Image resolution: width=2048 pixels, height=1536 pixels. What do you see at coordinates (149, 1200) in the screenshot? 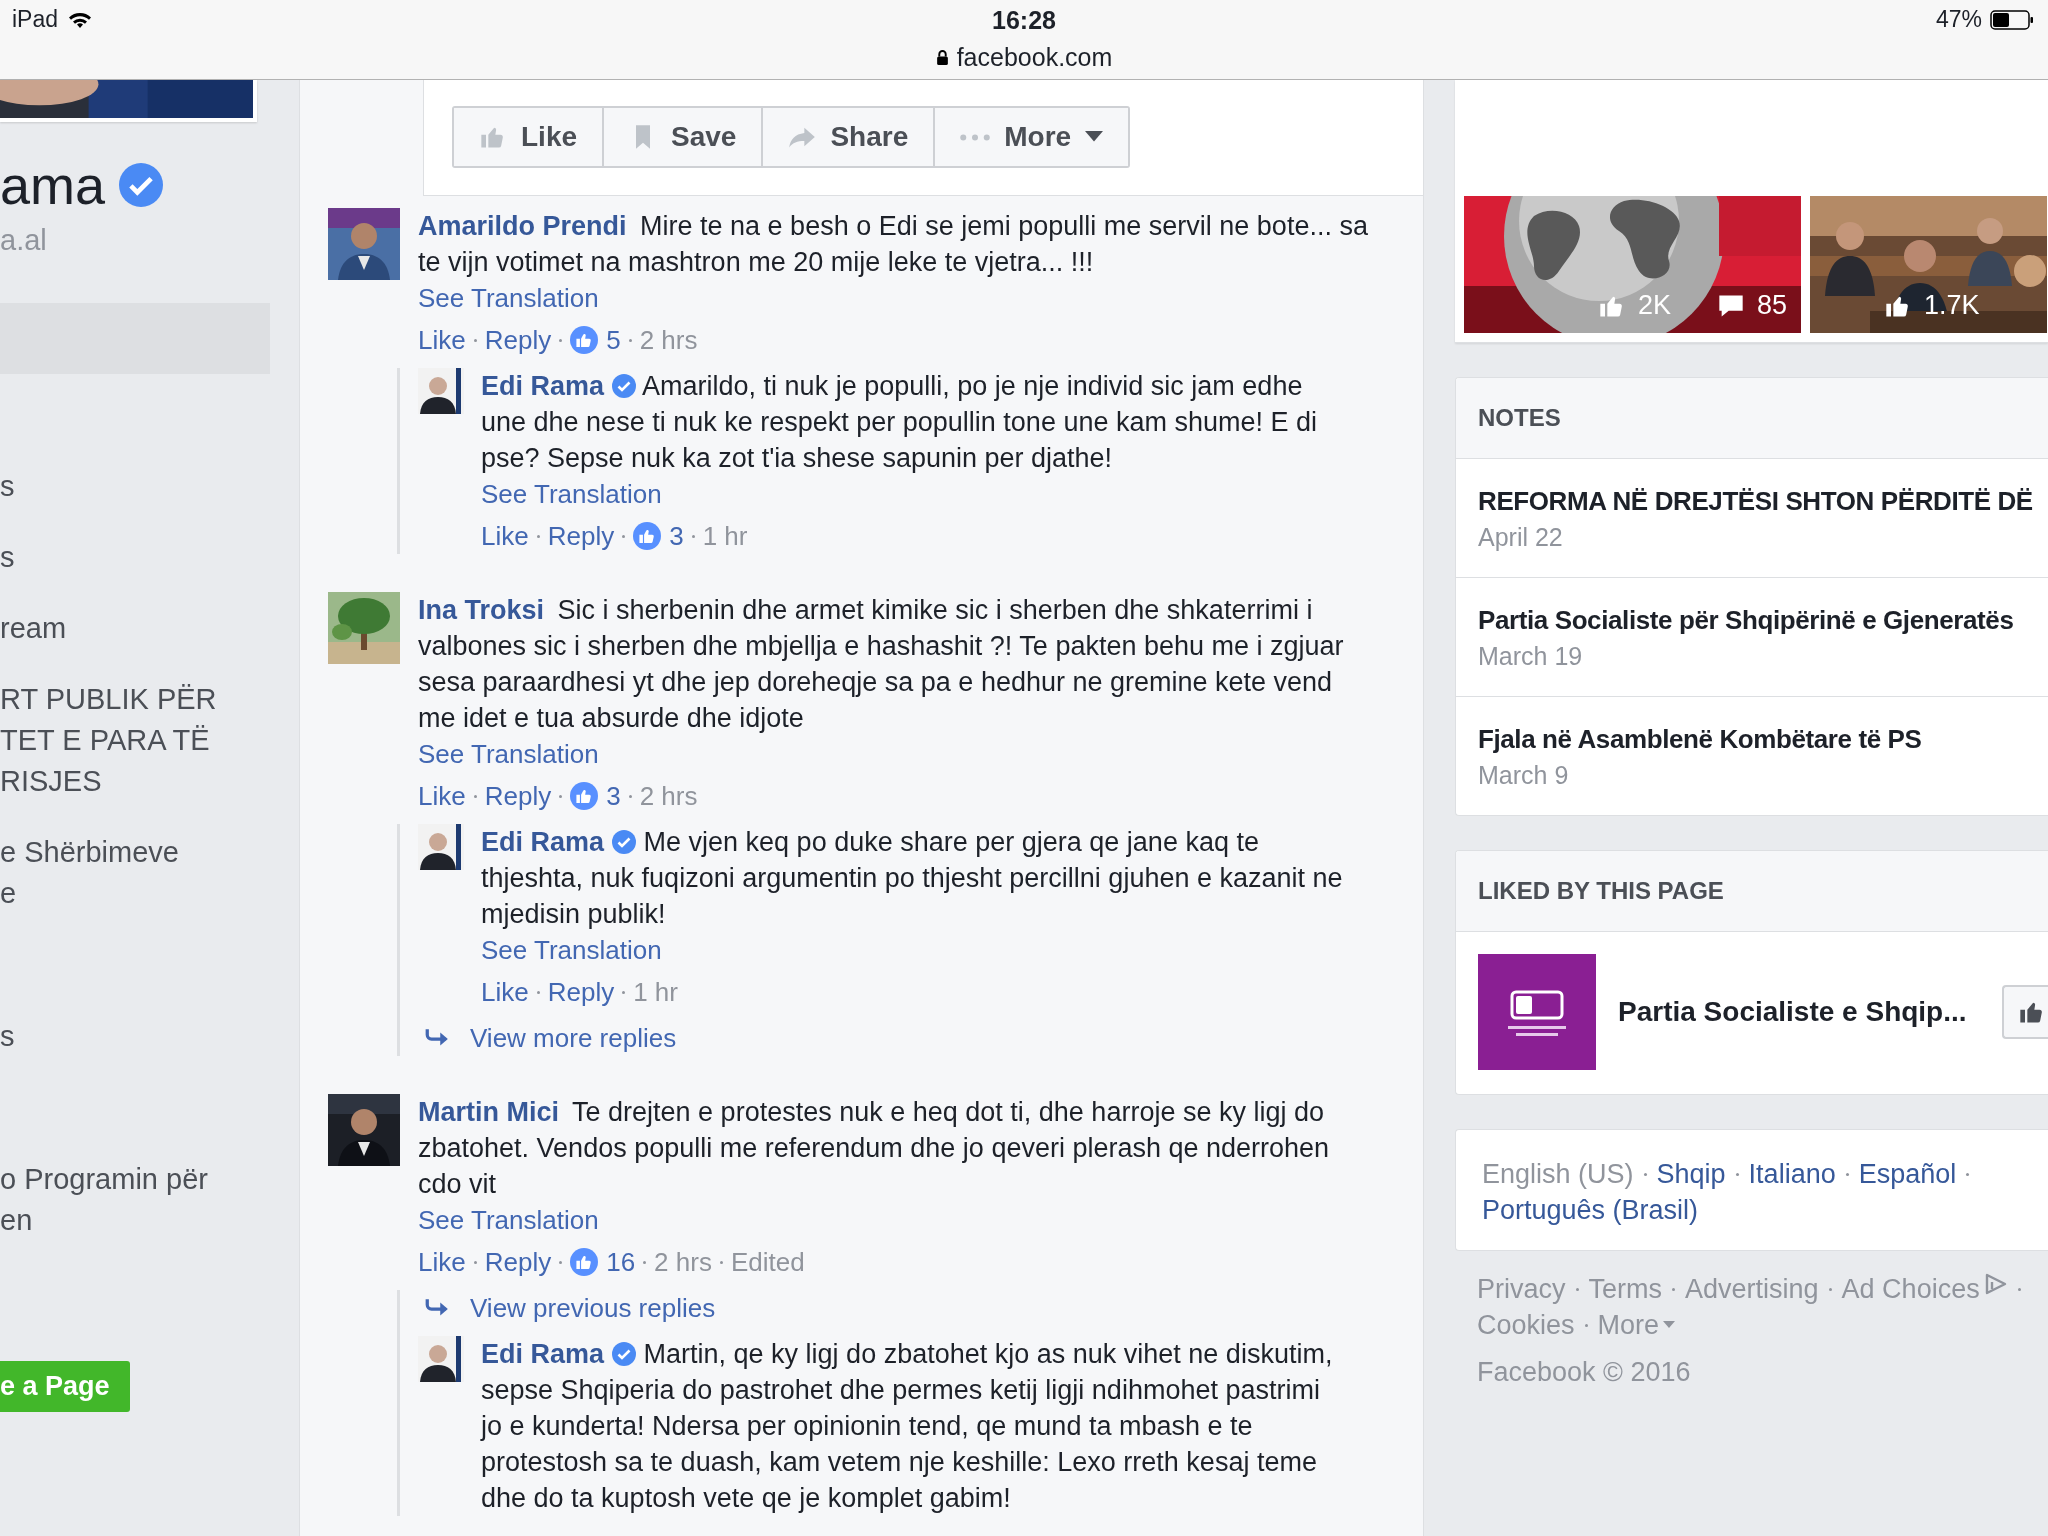
I see `sidebar-item: o Programin për en` at bounding box center [149, 1200].